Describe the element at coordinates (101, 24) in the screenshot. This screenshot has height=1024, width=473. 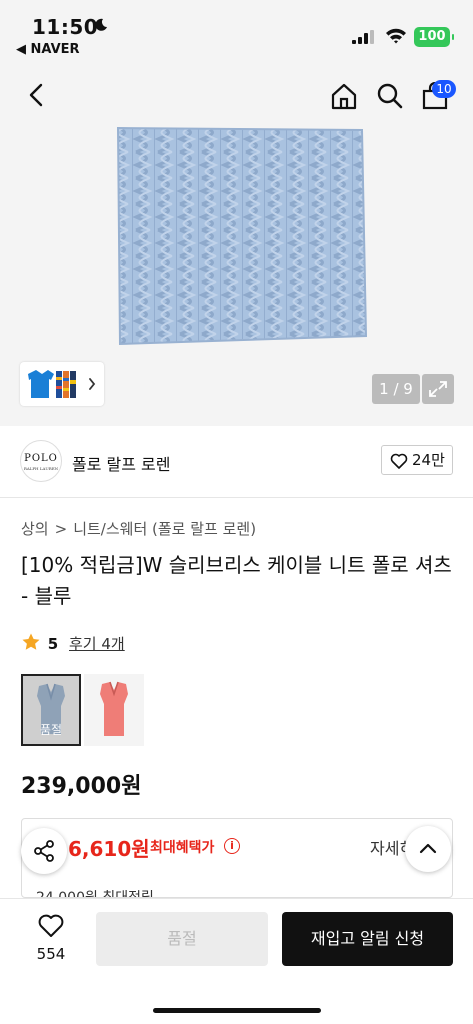
I see `moon-icon` at that location.